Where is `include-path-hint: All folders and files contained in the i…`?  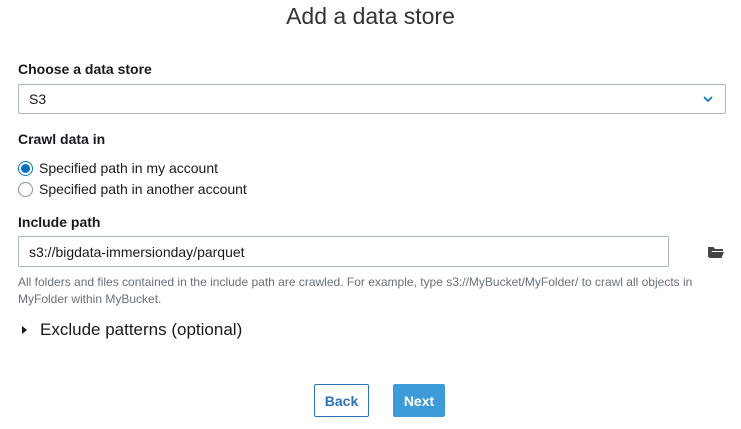
include-path-hint: All folders and files contained in the i… is located at coordinates (355, 290).